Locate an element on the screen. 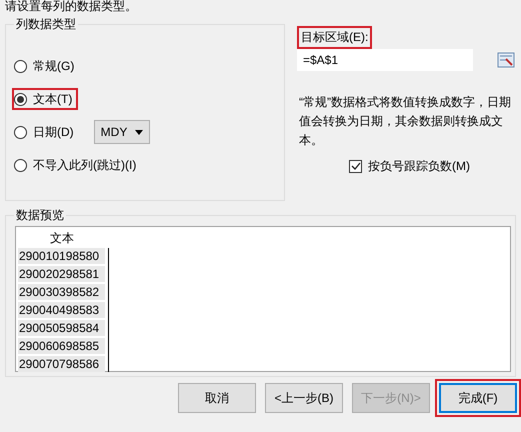 The image size is (521, 432). checkbox is located at coordinates (355, 166).